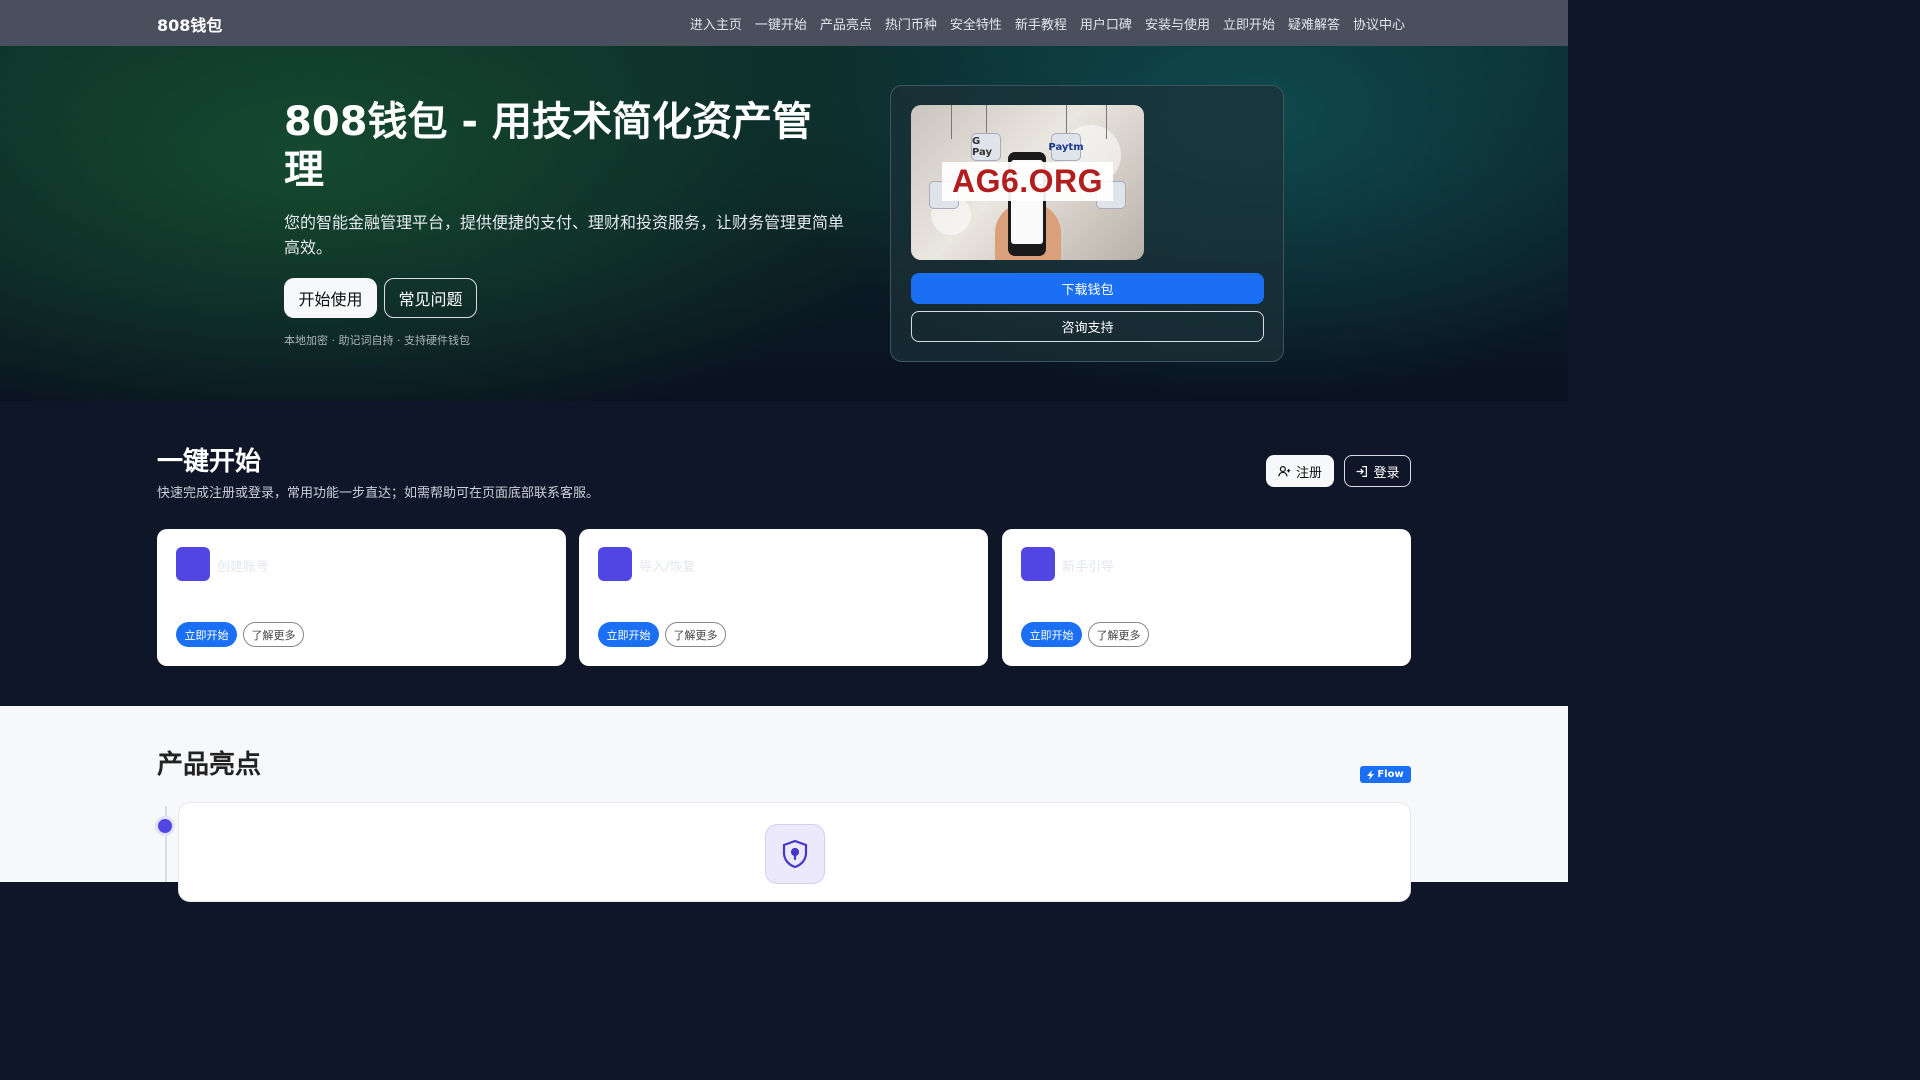  I want to click on card-title: 创建账号, so click(243, 567).